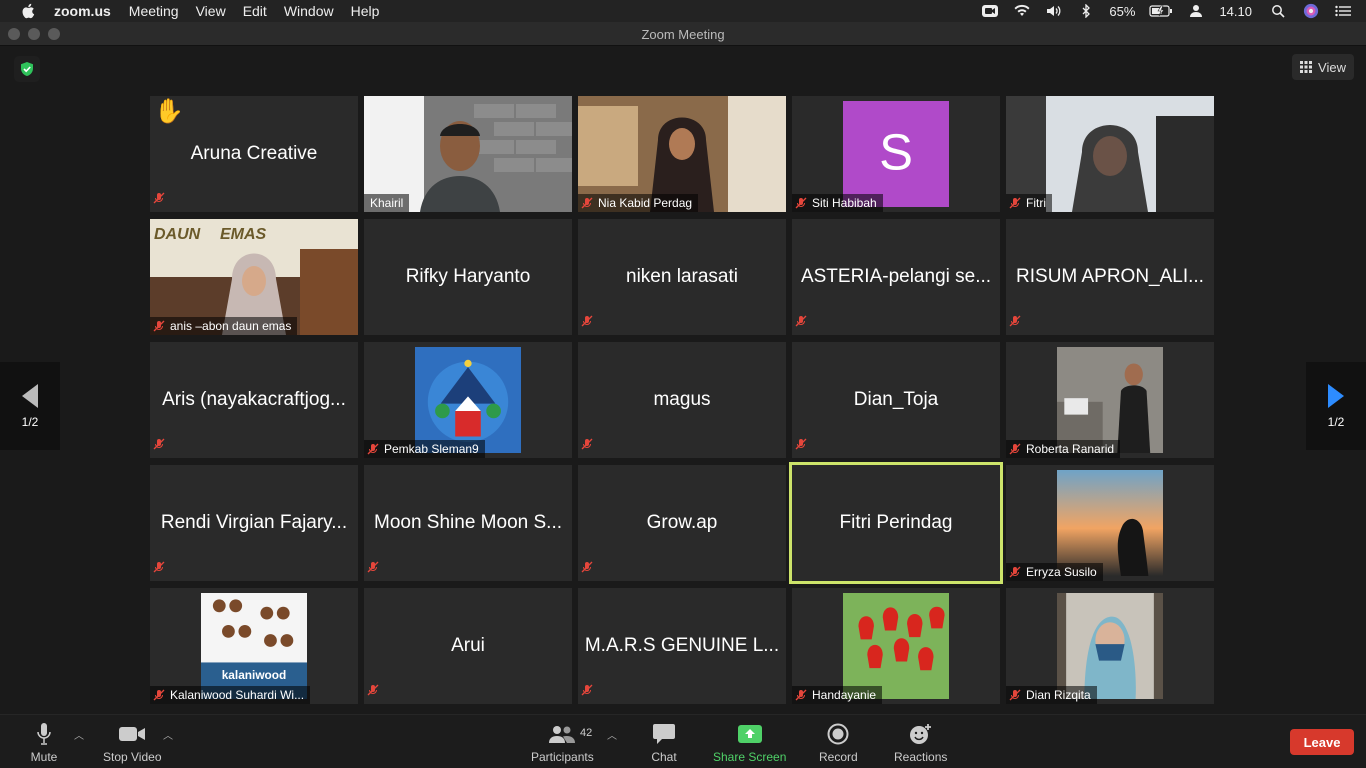 The height and width of the screenshot is (768, 1366). I want to click on avatar: S, so click(896, 154).